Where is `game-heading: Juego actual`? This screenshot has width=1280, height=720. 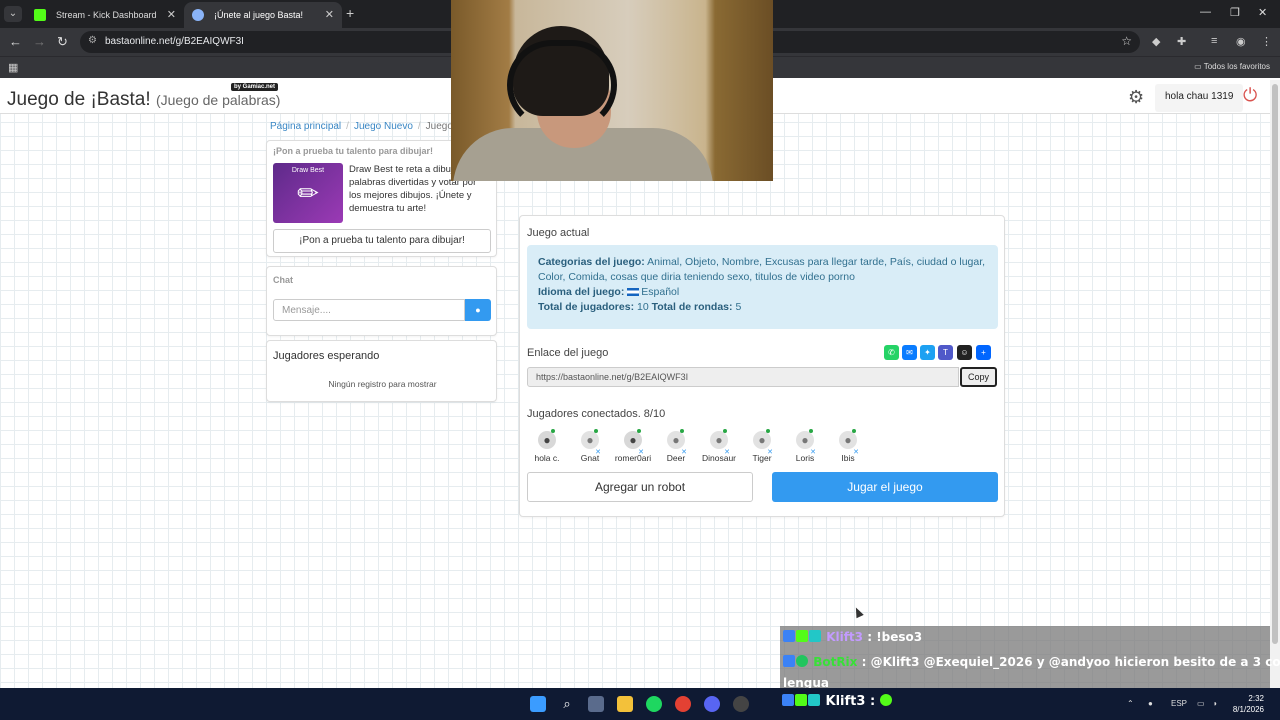
game-heading: Juego actual is located at coordinates (558, 233).